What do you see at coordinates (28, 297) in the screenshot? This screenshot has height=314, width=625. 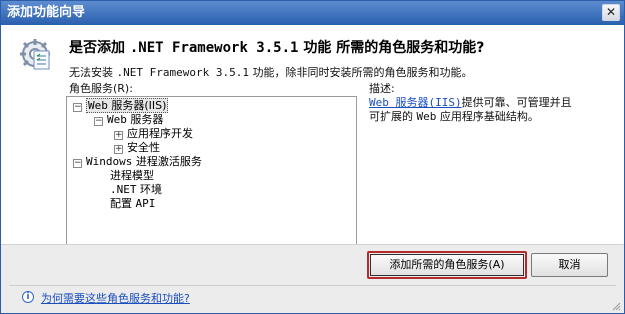 I see `info-icon: i` at bounding box center [28, 297].